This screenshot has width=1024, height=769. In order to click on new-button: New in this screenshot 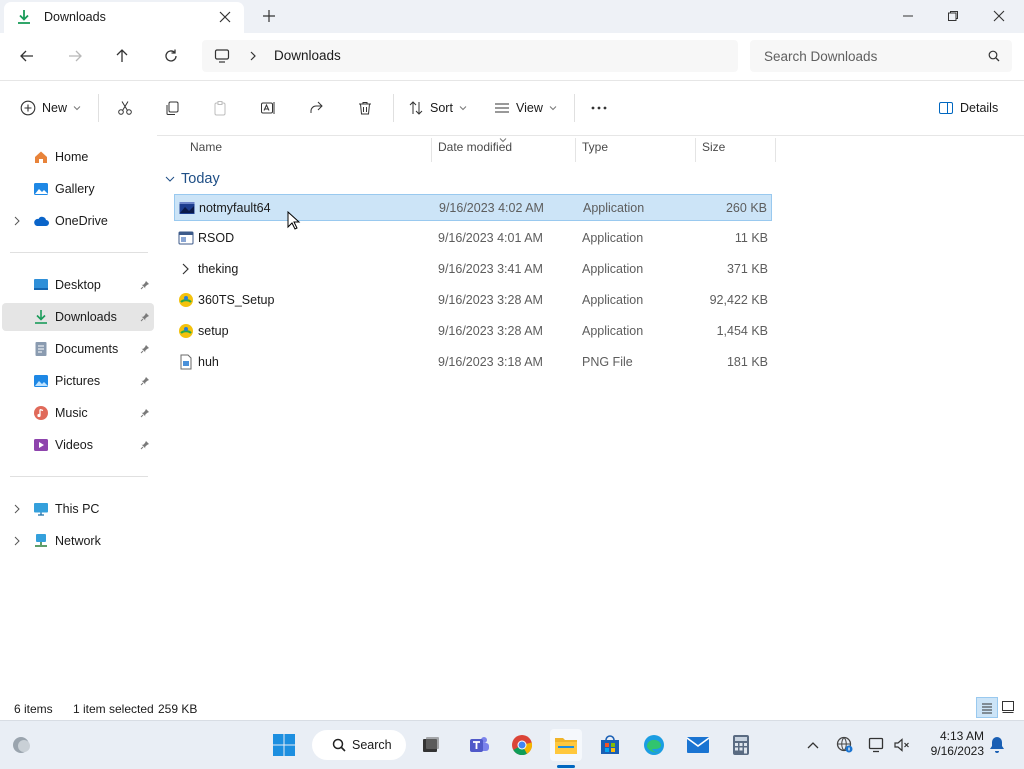, I will do `click(50, 108)`.